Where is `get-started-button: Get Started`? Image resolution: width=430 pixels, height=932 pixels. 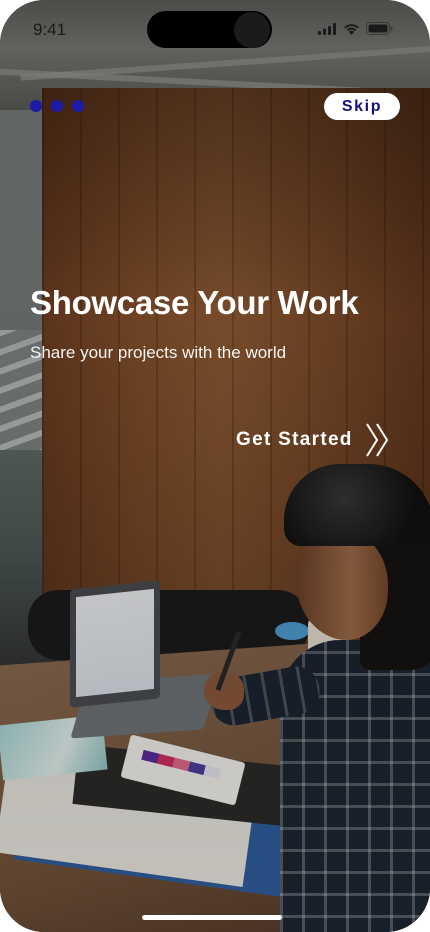 get-started-button: Get Started is located at coordinates (321, 440).